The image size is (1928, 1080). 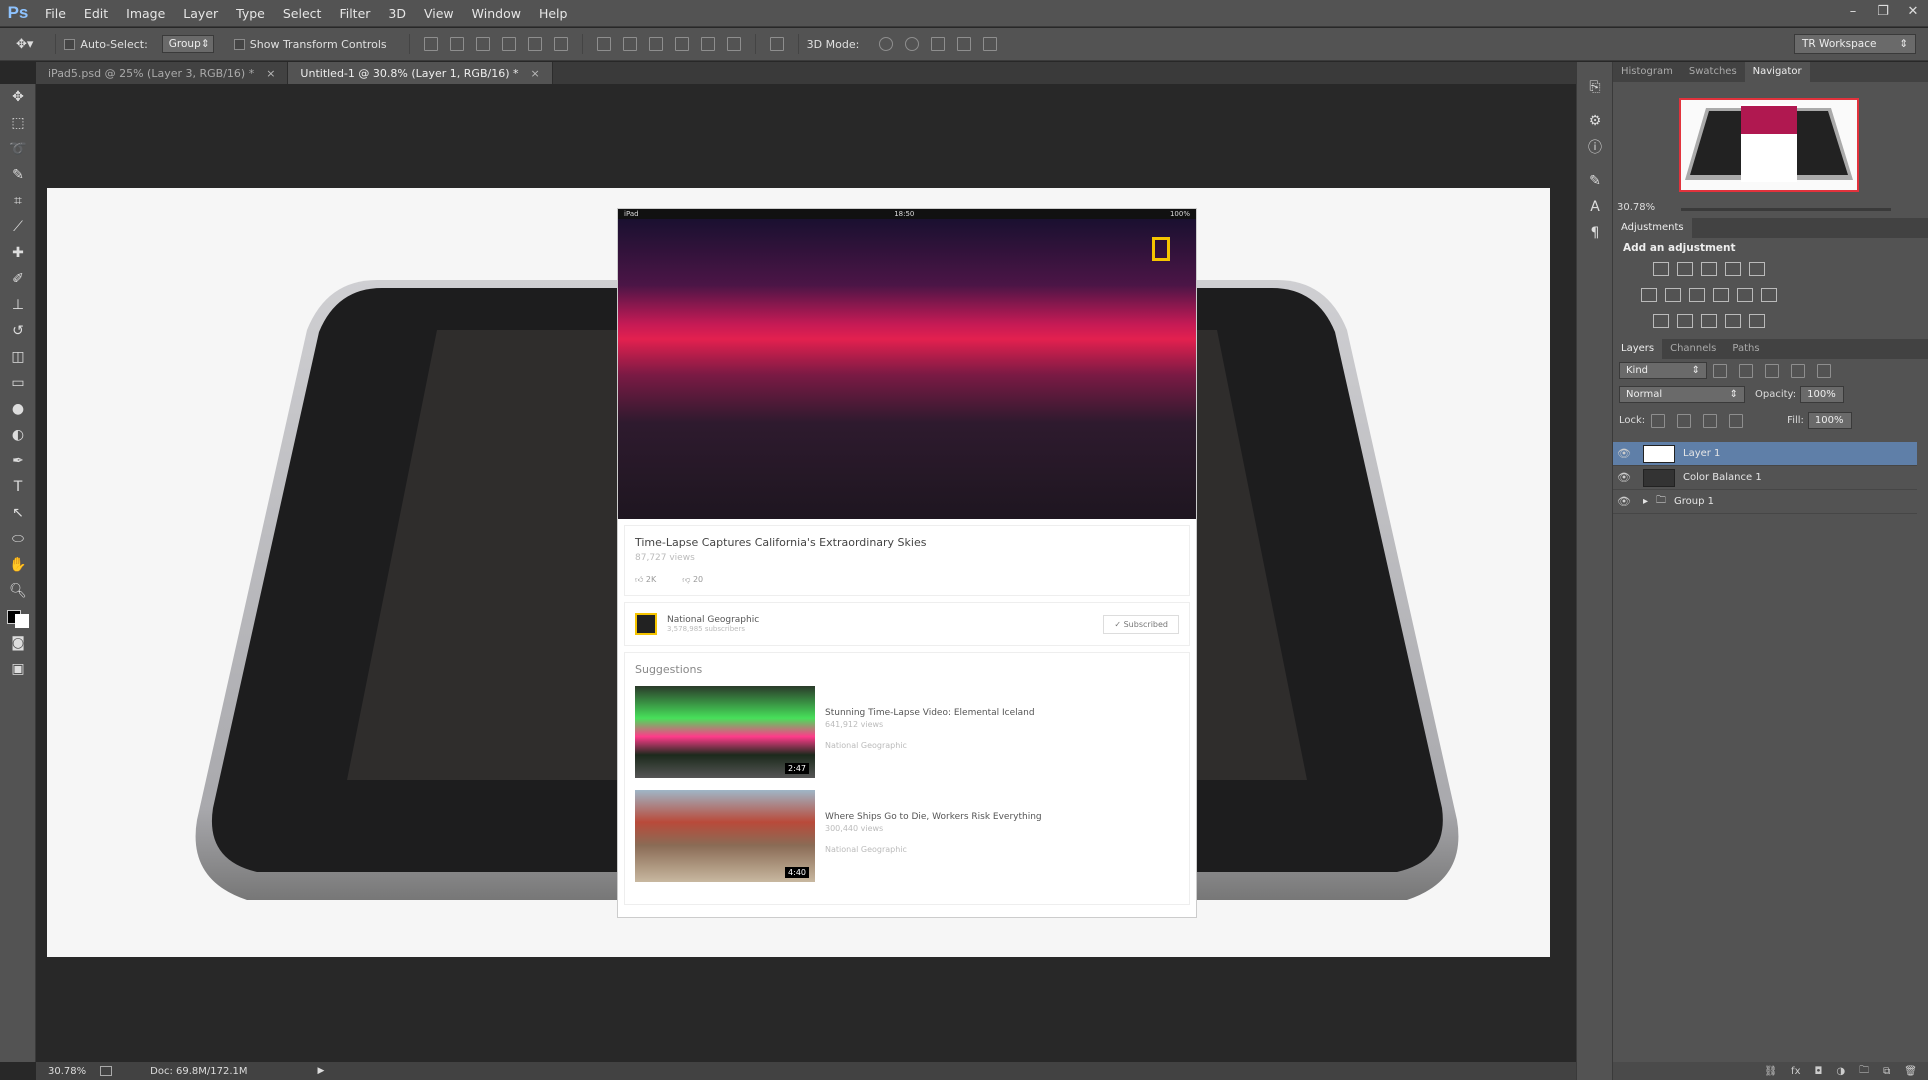 What do you see at coordinates (1713, 72) in the screenshot?
I see `tab-swatches: Swatches` at bounding box center [1713, 72].